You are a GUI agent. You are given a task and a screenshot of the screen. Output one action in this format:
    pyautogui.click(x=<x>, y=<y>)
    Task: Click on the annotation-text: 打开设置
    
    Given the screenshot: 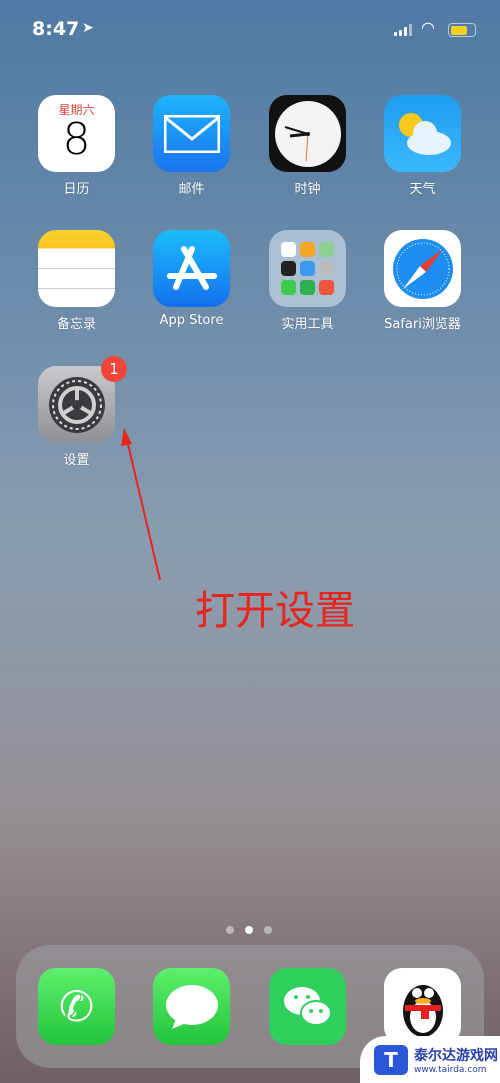 What is the action you would take?
    pyautogui.click(x=275, y=611)
    